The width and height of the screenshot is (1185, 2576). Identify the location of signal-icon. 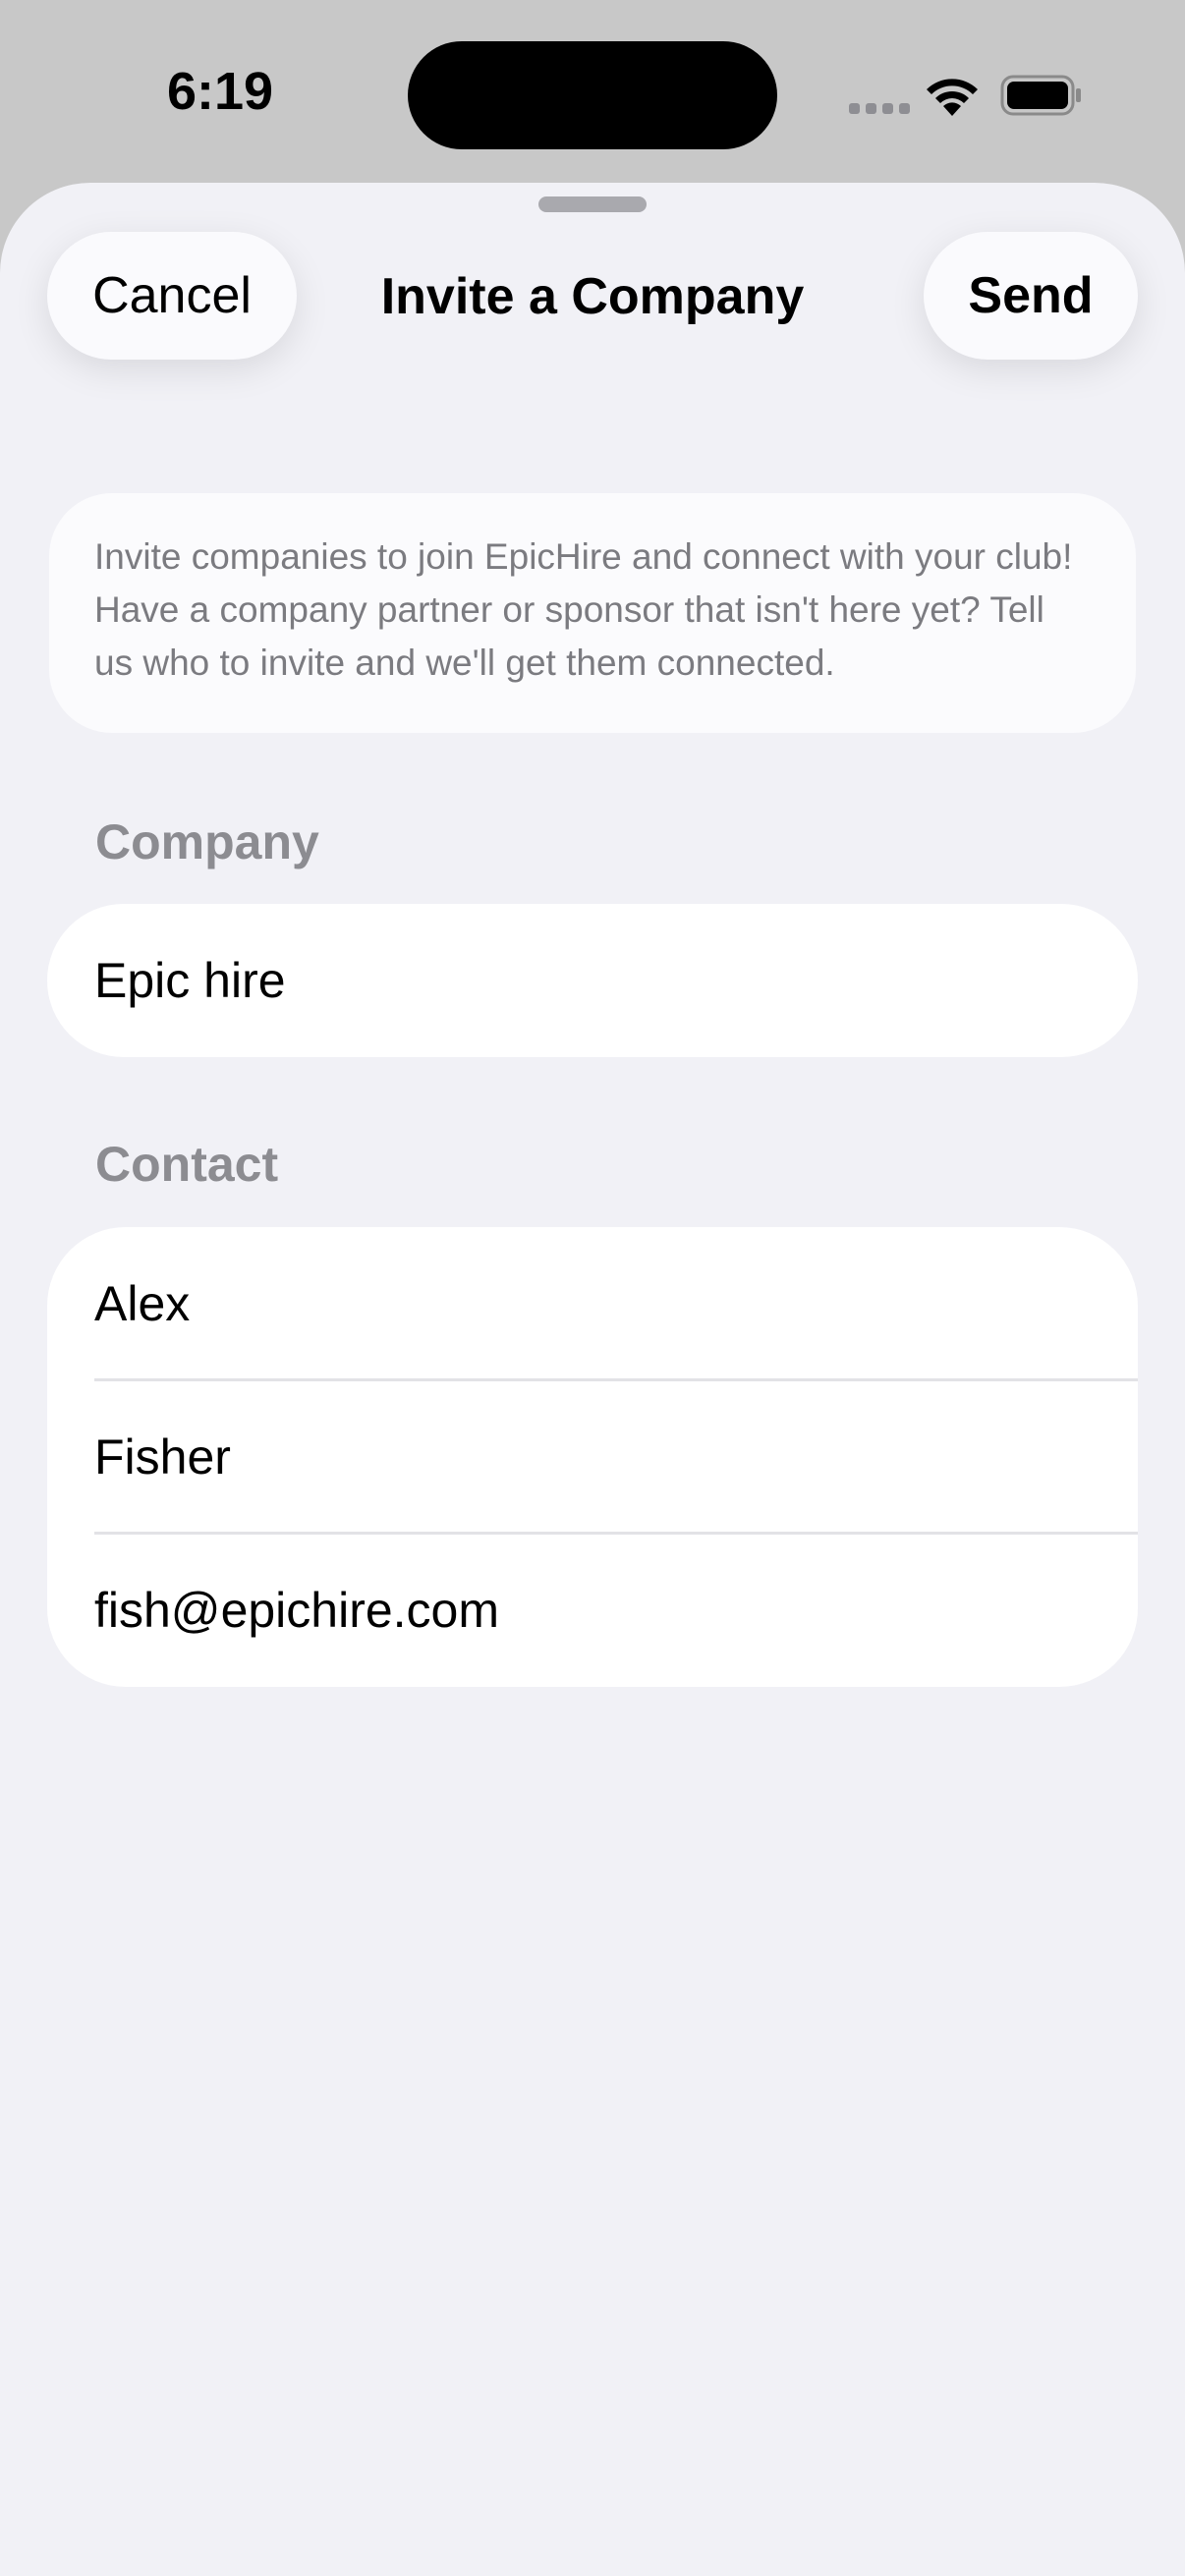
(880, 108).